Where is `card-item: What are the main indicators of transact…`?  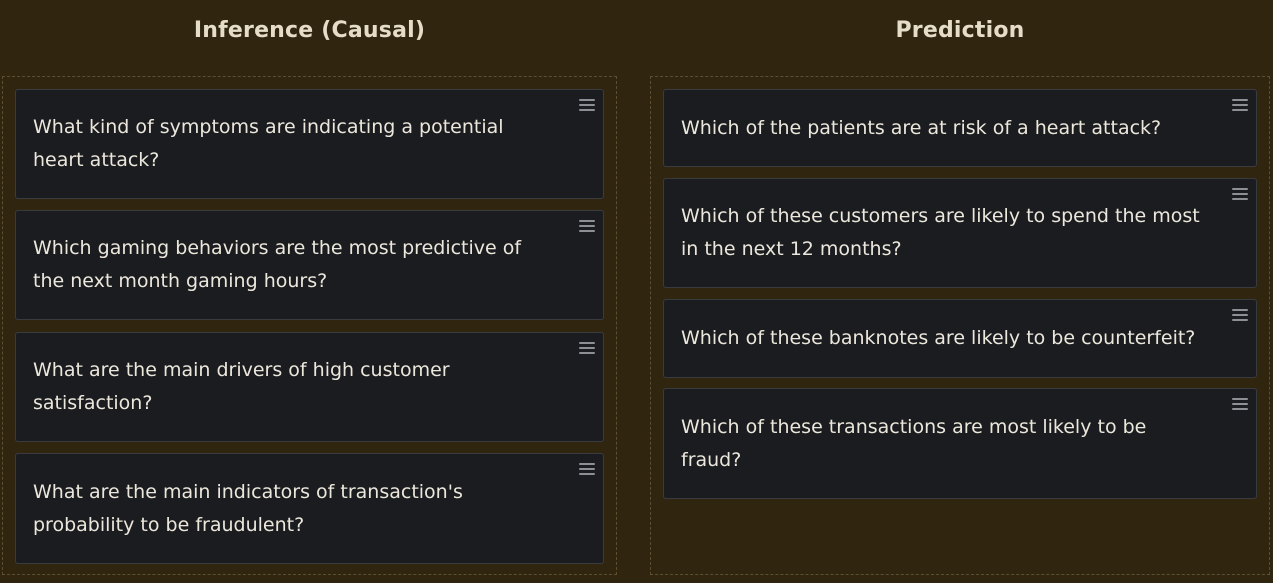
card-item: What are the main indicators of transact… is located at coordinates (309, 508).